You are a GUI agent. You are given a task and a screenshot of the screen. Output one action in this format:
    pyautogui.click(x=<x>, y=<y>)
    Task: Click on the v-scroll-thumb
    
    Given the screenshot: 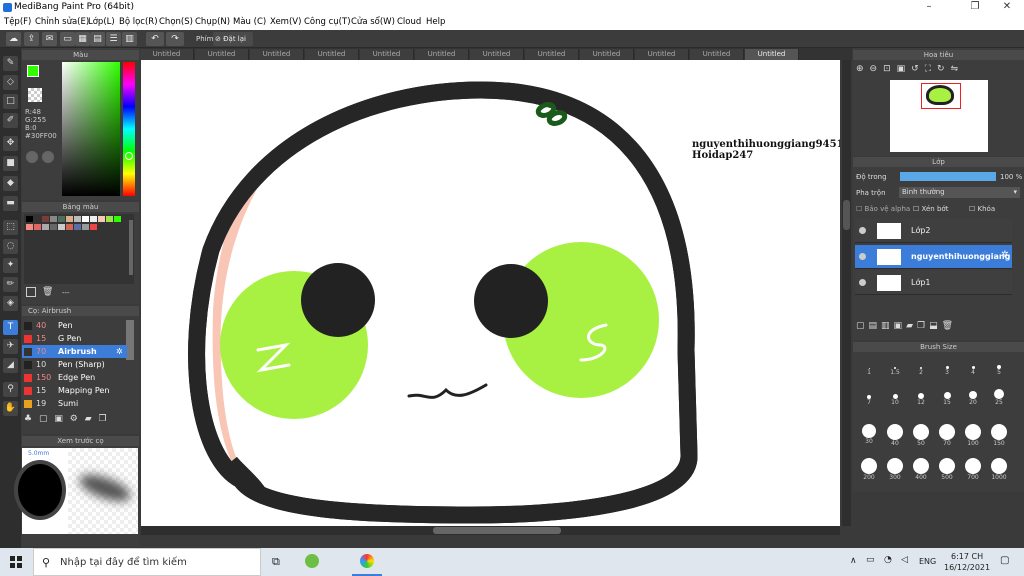 What is the action you would take?
    pyautogui.click(x=846, y=215)
    